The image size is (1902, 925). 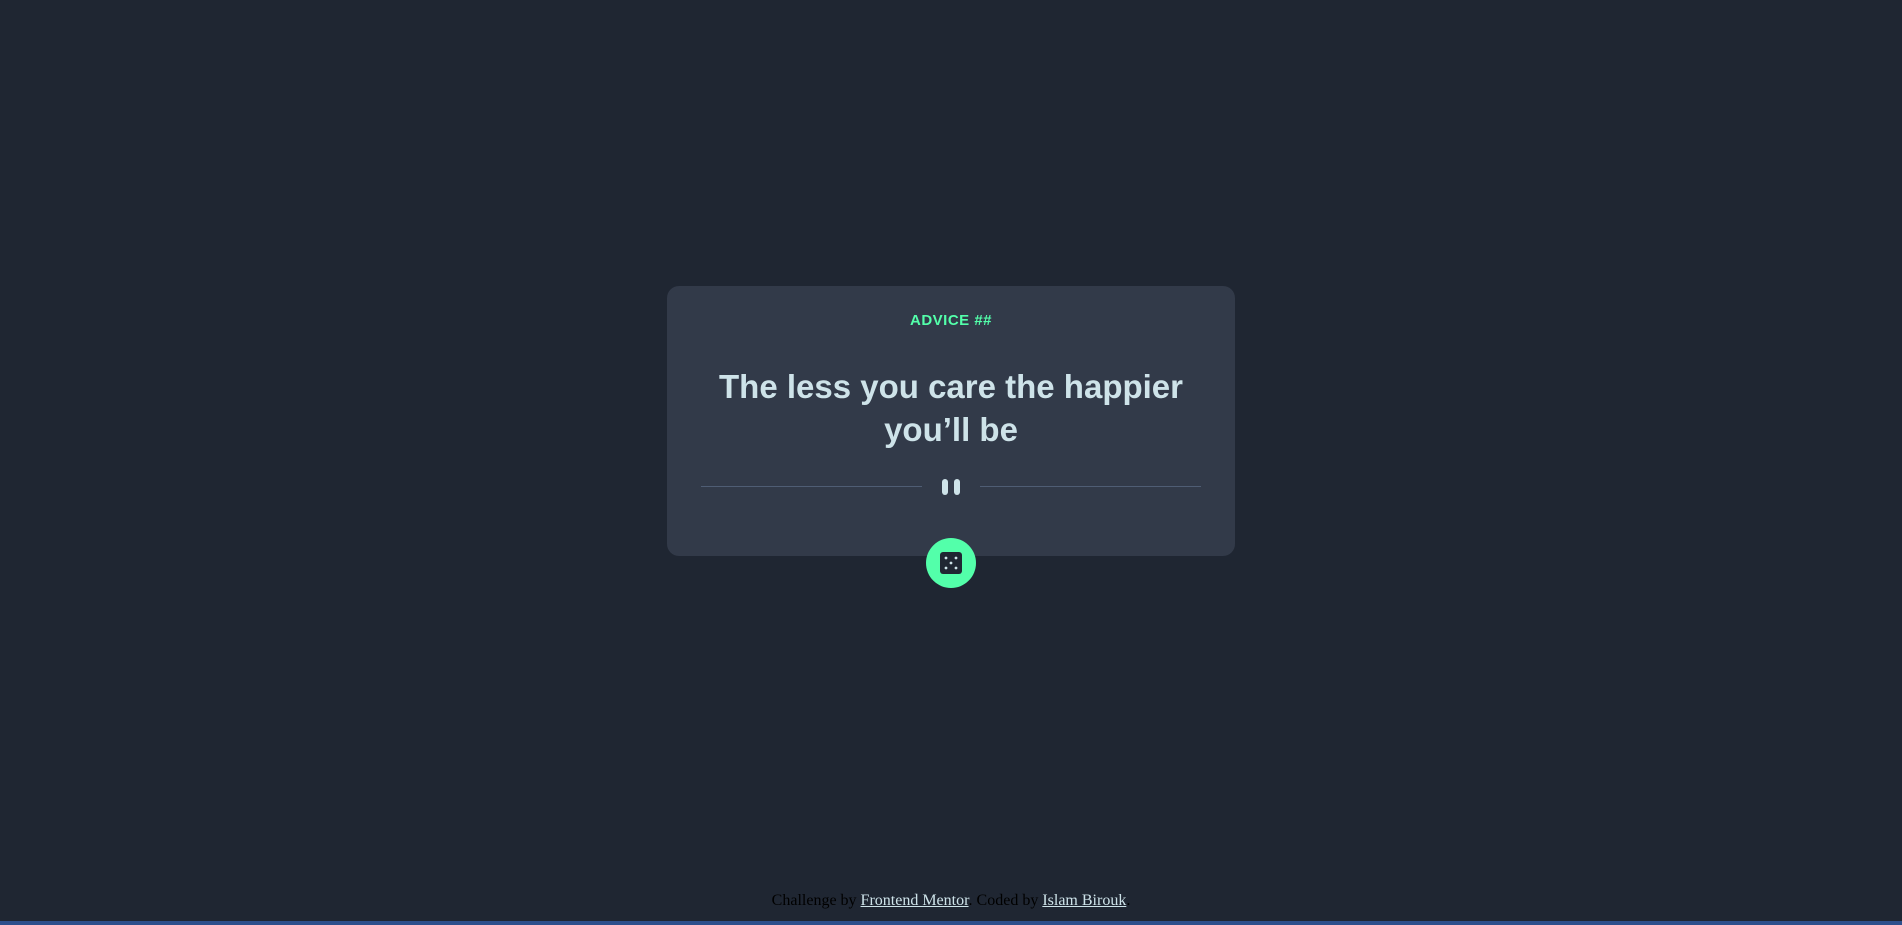 I want to click on dice-button, so click(x=951, y=563).